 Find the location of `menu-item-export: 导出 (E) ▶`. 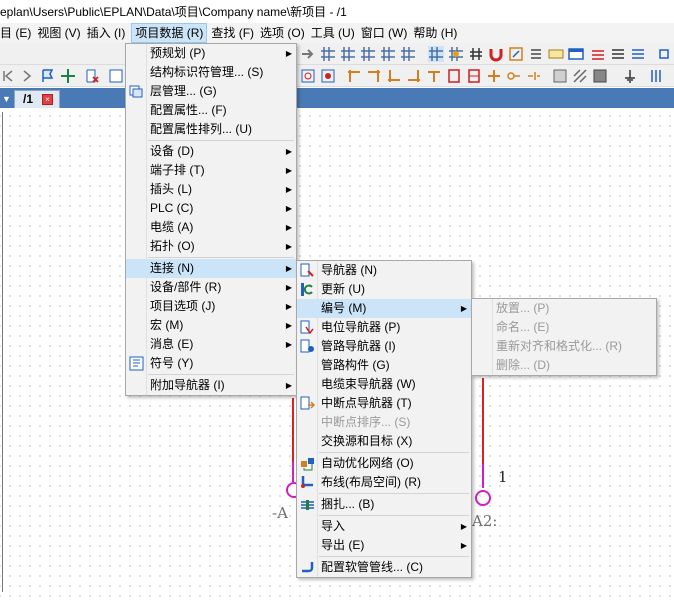

menu-item-export: 导出 (E) ▶ is located at coordinates (384, 545).